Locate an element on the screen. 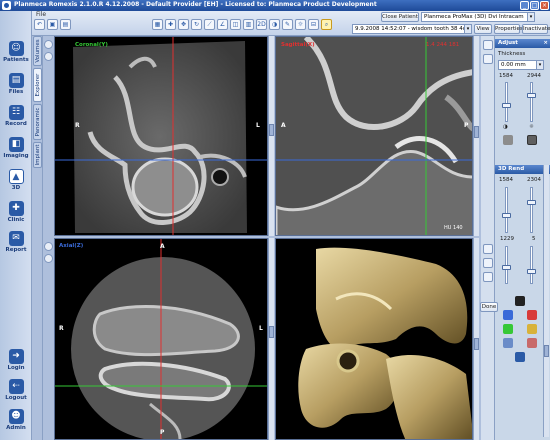 The width and height of the screenshot is (550, 440). device-select: Planmeca ProMax (3D) Dvi Intracam ▾ is located at coordinates (478, 17).